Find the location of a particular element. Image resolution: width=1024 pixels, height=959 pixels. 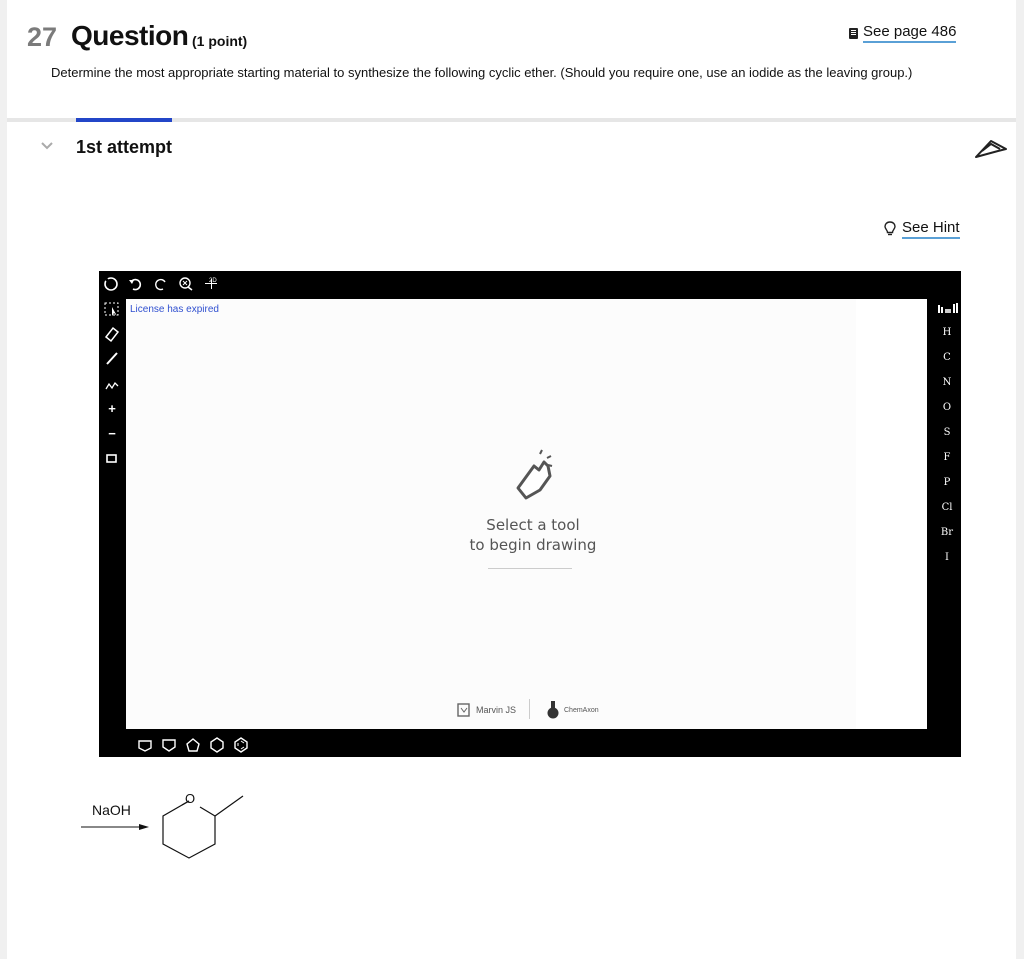

periodic-table-icon is located at coordinates (948, 308).